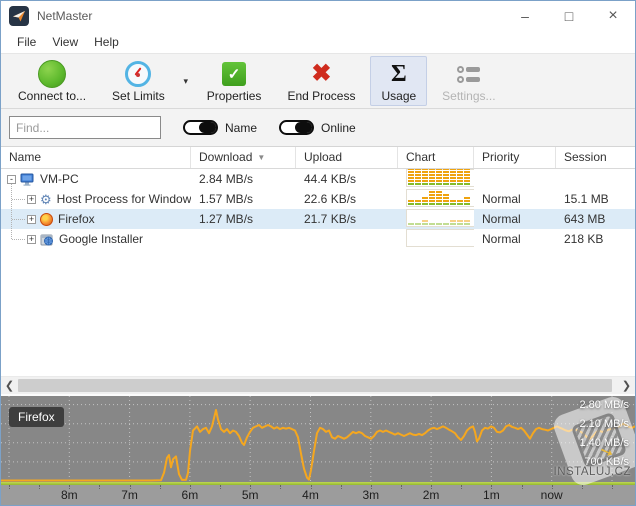 The image size is (636, 506). What do you see at coordinates (9, 385) in the screenshot?
I see `scroll-left-icon: ❮` at bounding box center [9, 385].